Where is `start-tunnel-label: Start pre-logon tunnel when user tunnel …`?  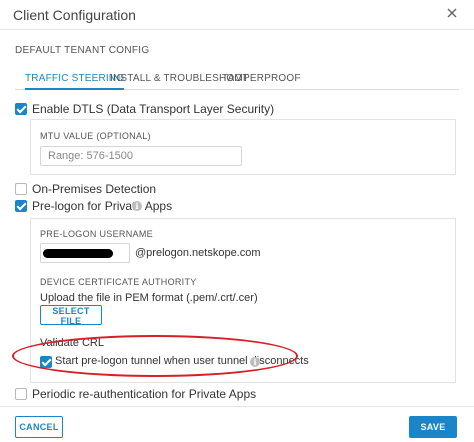 start-tunnel-label: Start pre-logon tunnel when user tunnel … is located at coordinates (182, 361).